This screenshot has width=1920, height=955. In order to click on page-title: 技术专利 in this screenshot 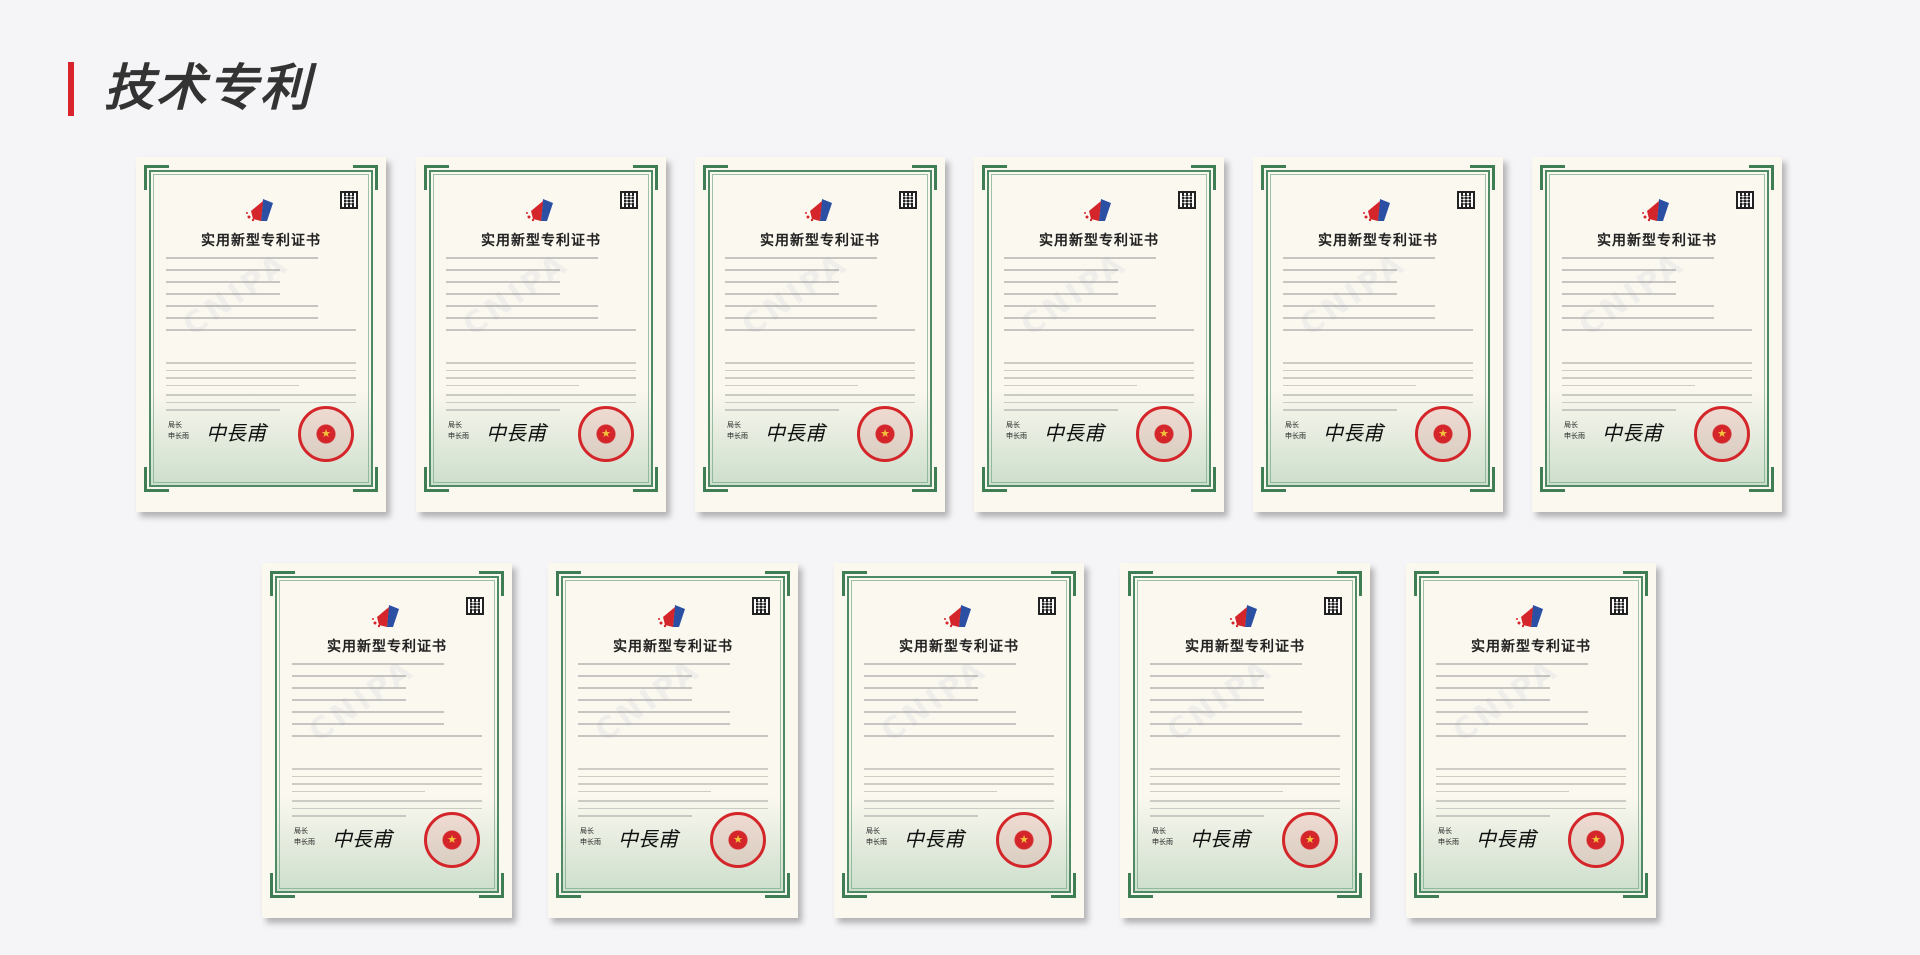, I will do `click(208, 88)`.